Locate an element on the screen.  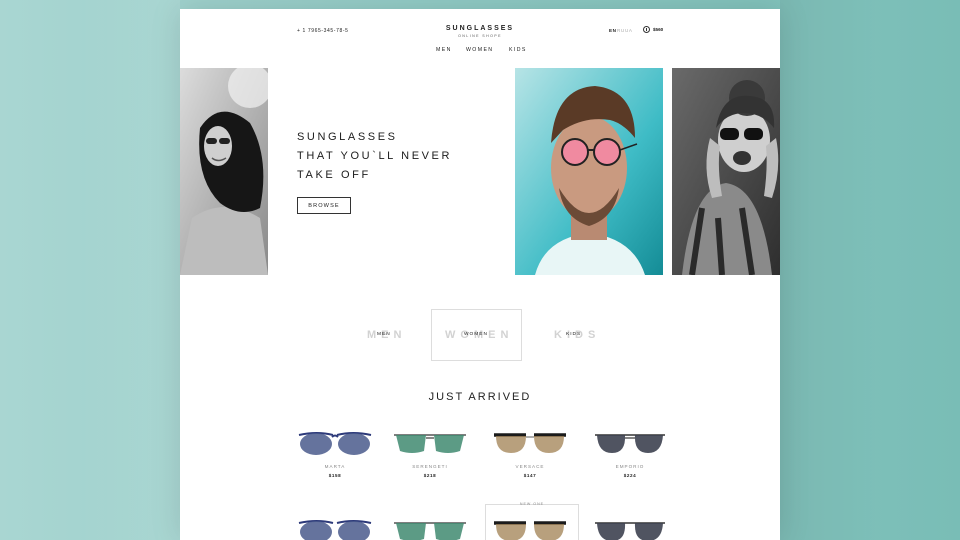
backdrop-shade-left is located at coordinates (130, 270).